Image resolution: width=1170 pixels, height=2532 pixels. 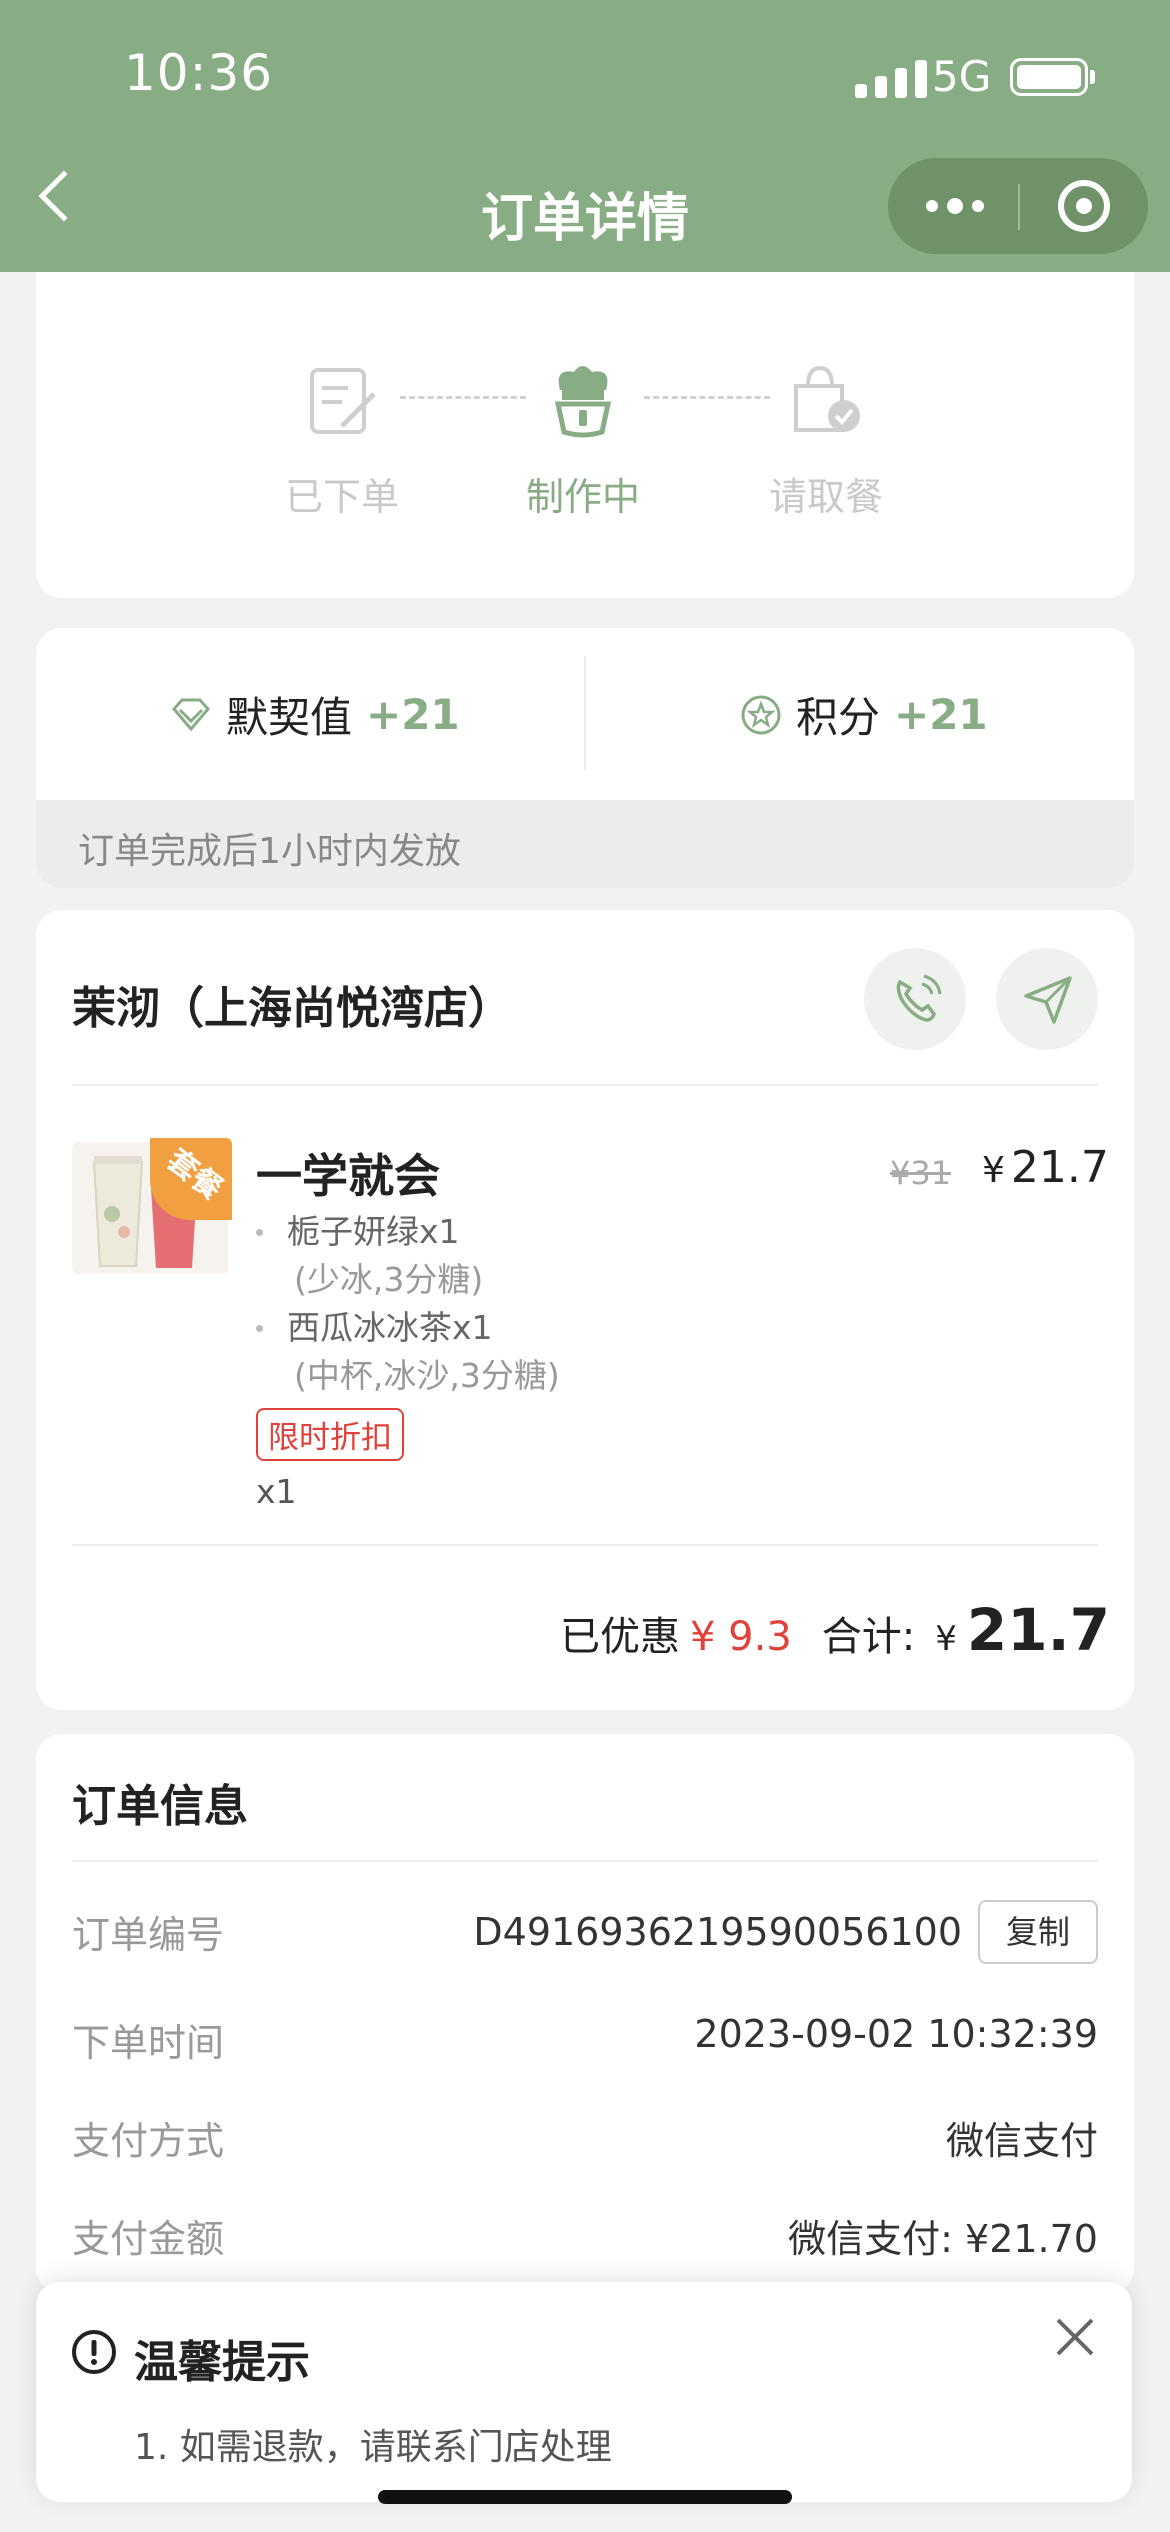 I want to click on reward-points: 积分 +21, so click(x=864, y=714).